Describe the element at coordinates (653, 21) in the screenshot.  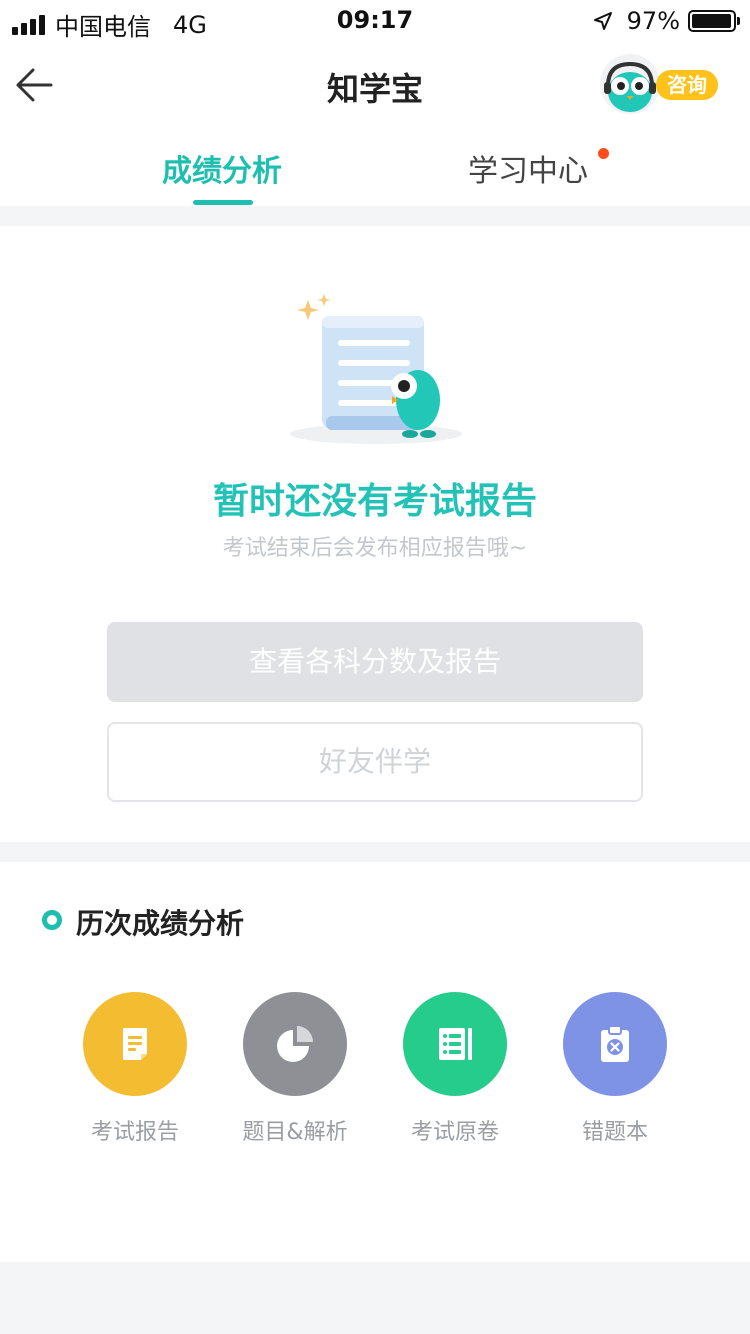
I see `battery-percent: 97%` at that location.